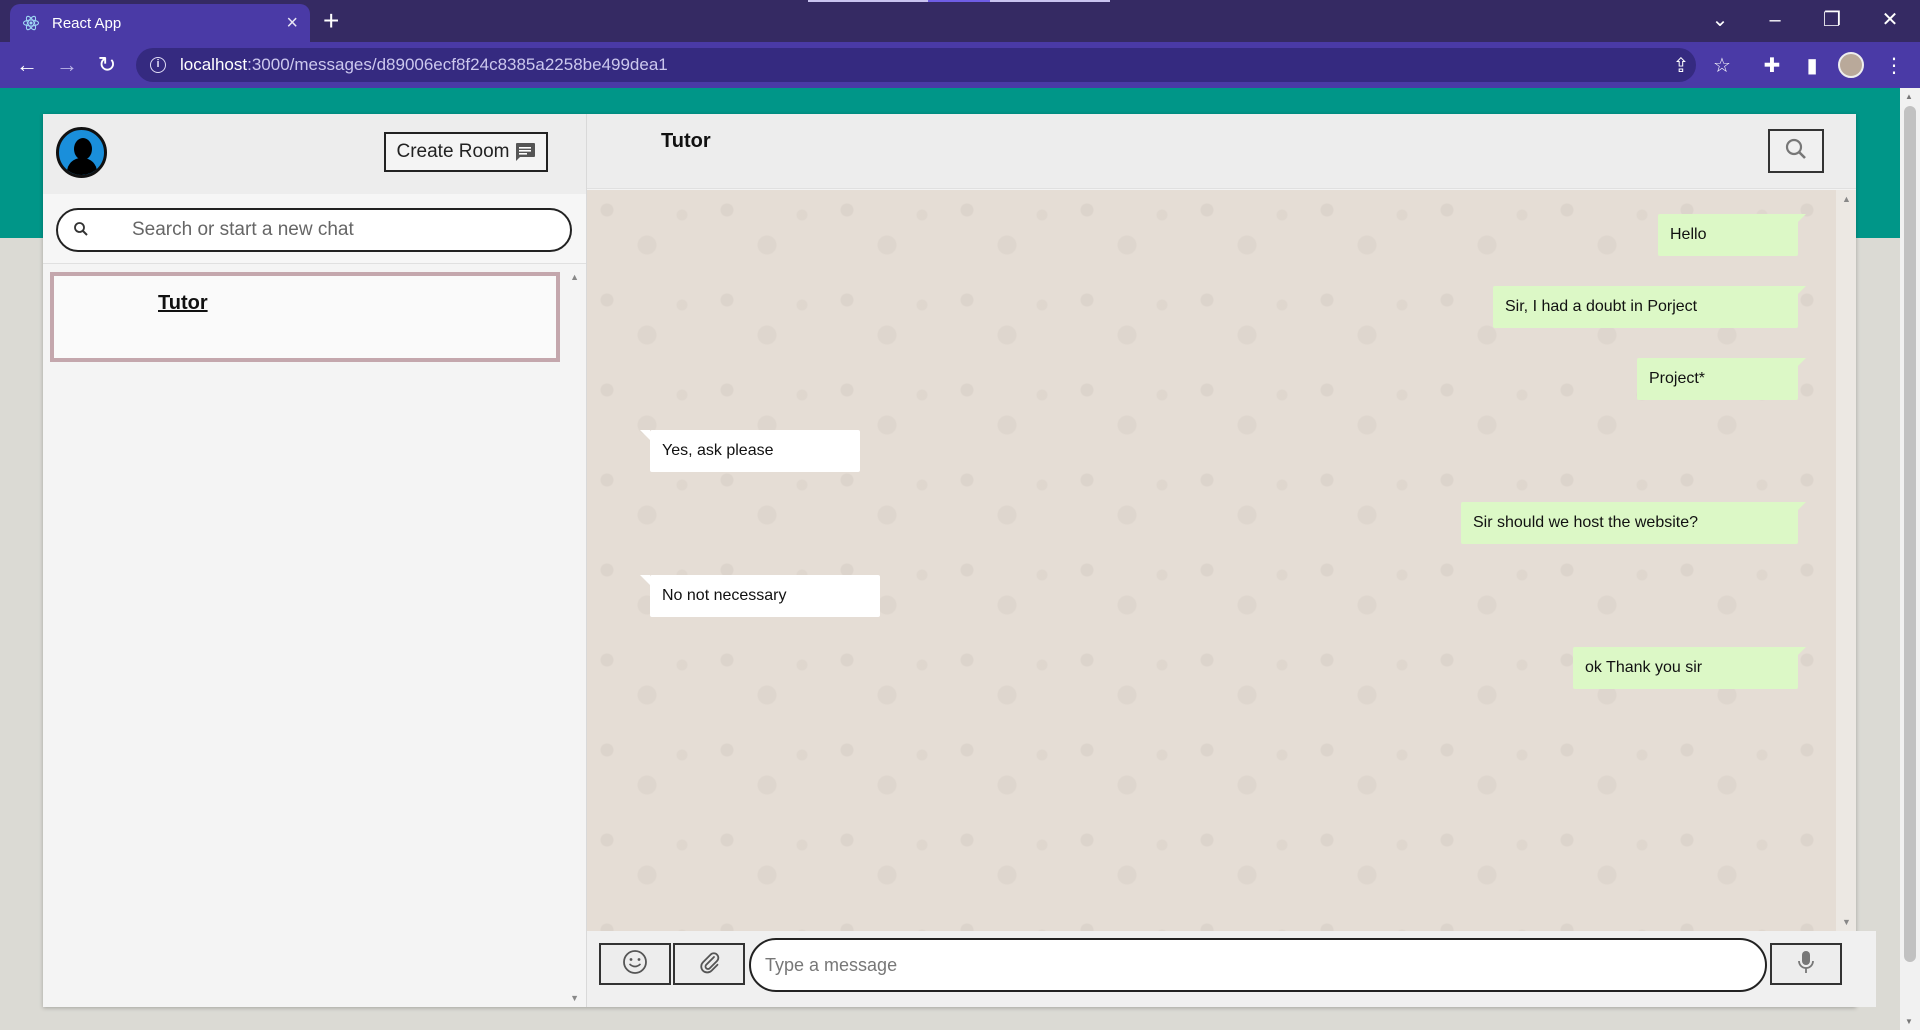 The width and height of the screenshot is (1920, 1030). What do you see at coordinates (1909, 96) in the screenshot?
I see `page-scroll-up-icon: ▲` at bounding box center [1909, 96].